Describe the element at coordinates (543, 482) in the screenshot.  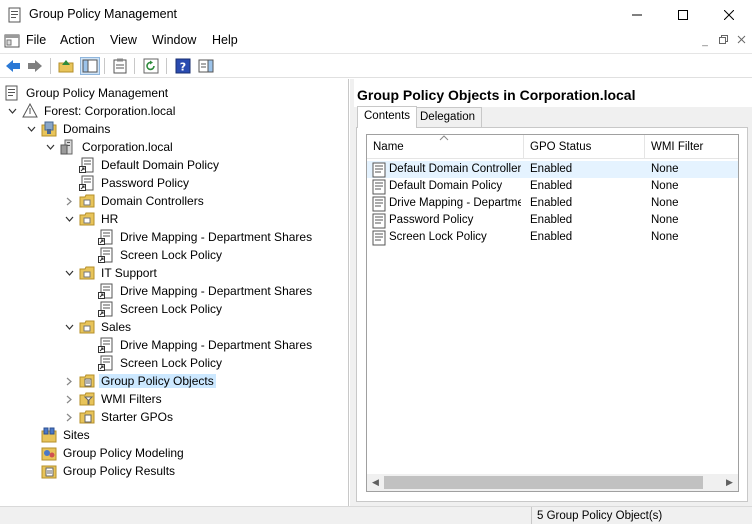
I see `scrollbar-thumb` at that location.